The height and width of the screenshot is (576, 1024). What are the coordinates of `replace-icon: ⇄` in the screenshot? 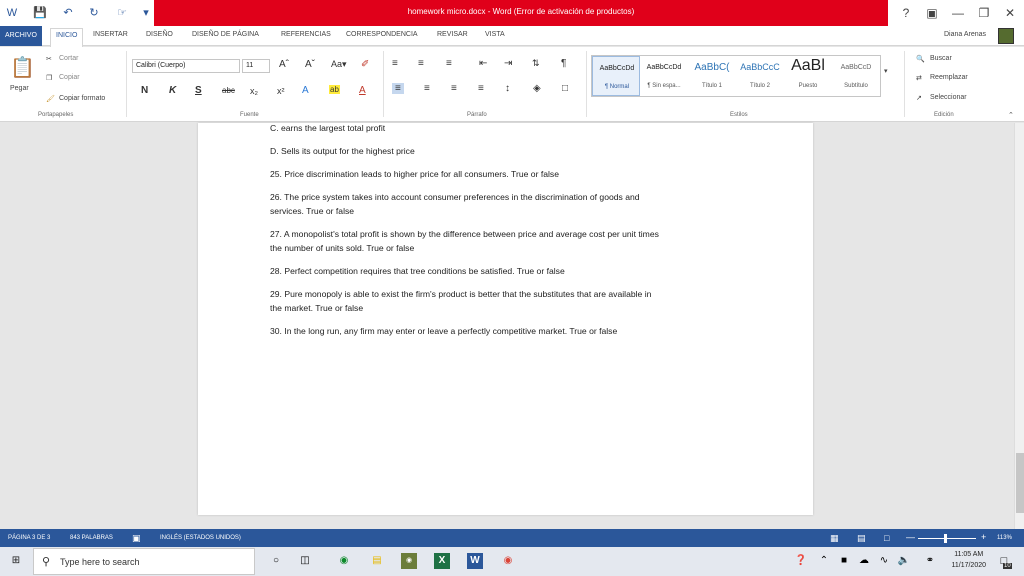 It's located at (919, 78).